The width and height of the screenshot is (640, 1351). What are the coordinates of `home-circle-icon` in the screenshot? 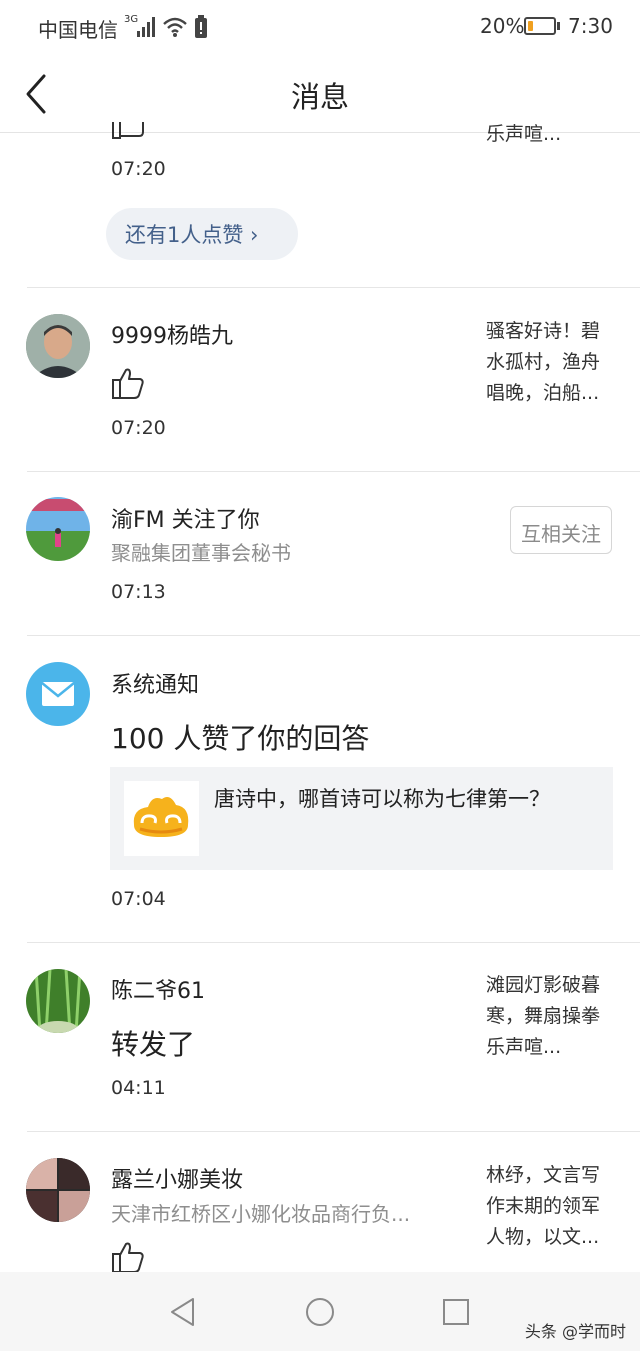 It's located at (320, 1312).